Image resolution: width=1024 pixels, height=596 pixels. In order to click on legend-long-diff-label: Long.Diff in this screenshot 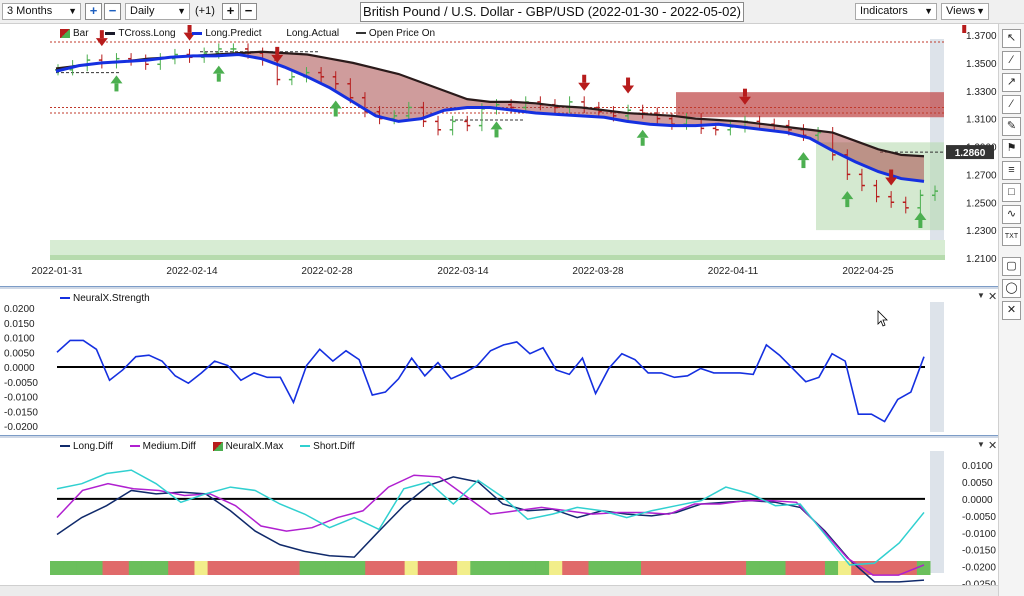, I will do `click(93, 446)`.